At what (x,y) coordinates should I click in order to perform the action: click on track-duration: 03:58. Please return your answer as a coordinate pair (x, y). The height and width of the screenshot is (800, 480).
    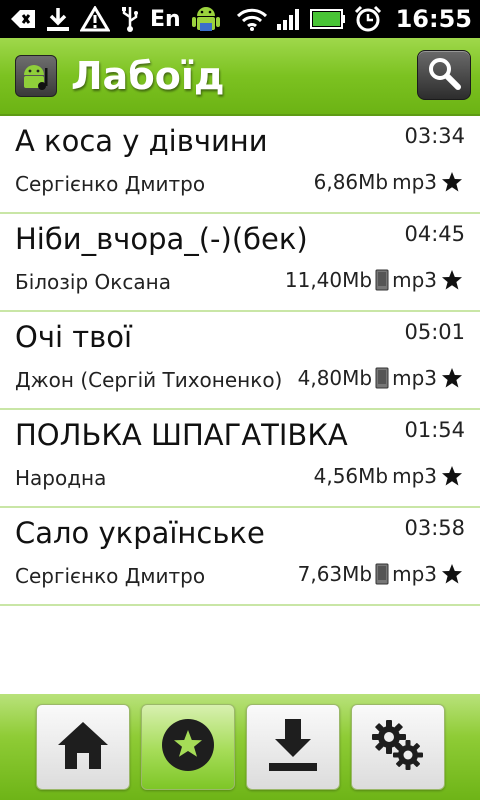
    Looking at the image, I should click on (434, 528).